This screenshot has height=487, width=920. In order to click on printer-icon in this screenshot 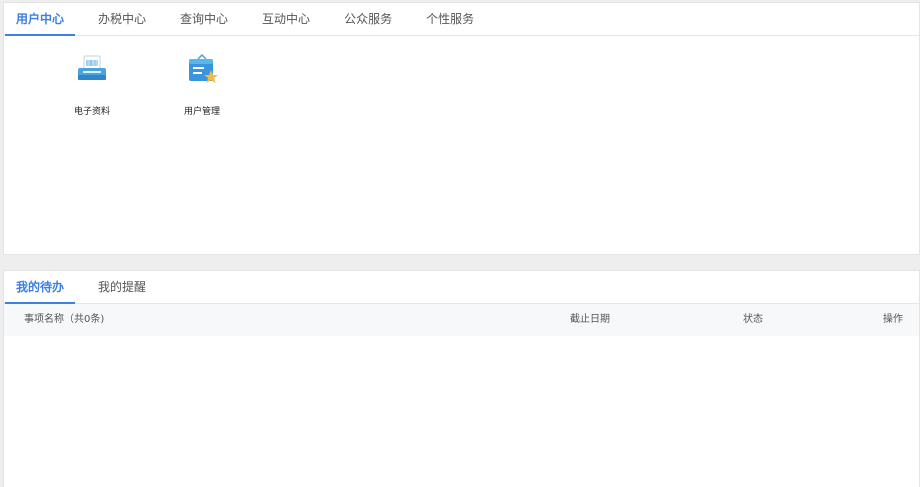, I will do `click(92, 70)`.